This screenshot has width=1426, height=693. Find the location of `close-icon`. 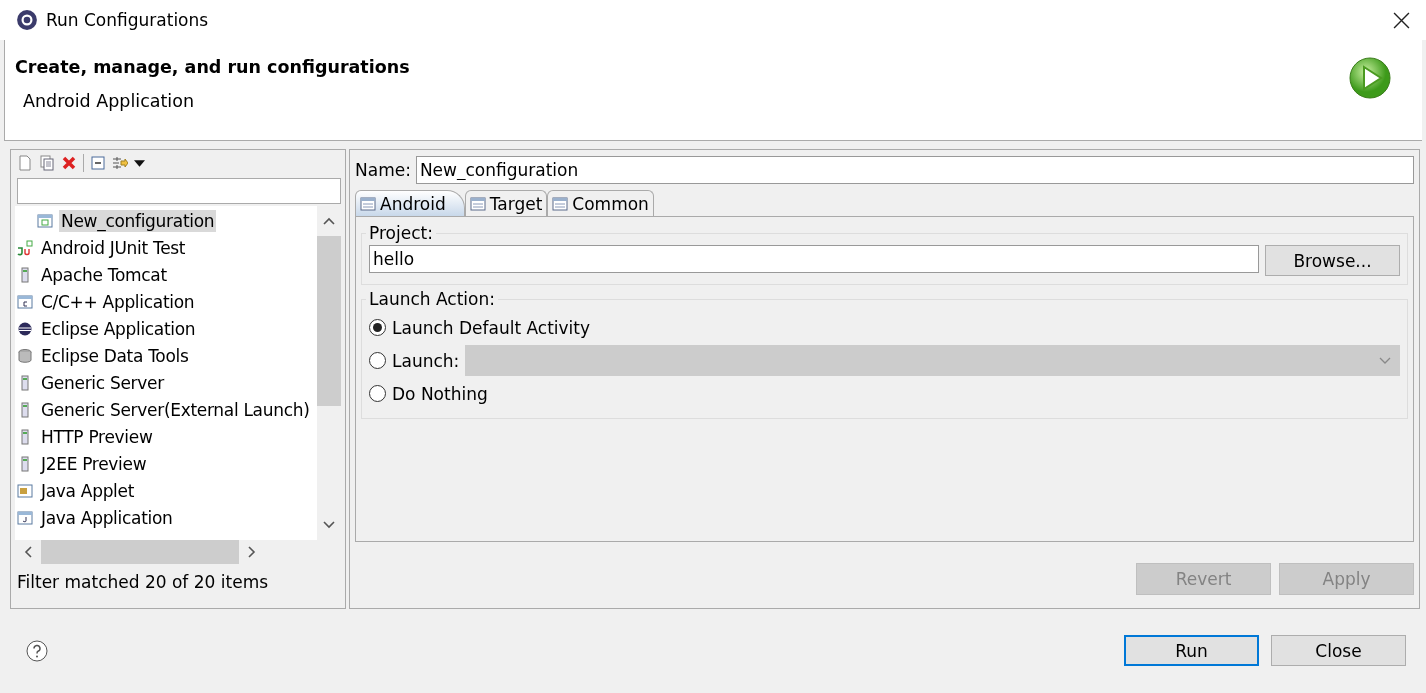

close-icon is located at coordinates (1401, 20).